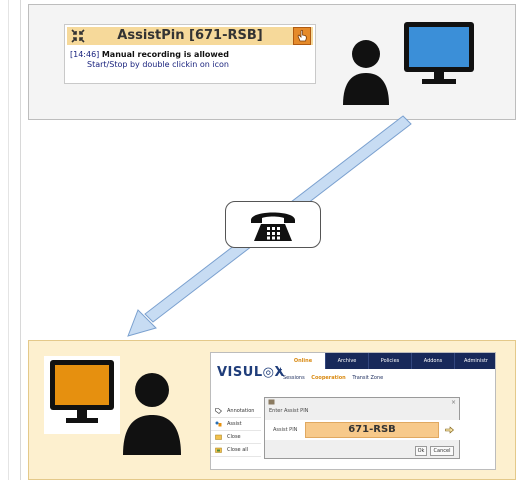 This screenshot has height=480, width=526. What do you see at coordinates (241, 411) in the screenshot?
I see `side-item-label: Annotation` at bounding box center [241, 411].